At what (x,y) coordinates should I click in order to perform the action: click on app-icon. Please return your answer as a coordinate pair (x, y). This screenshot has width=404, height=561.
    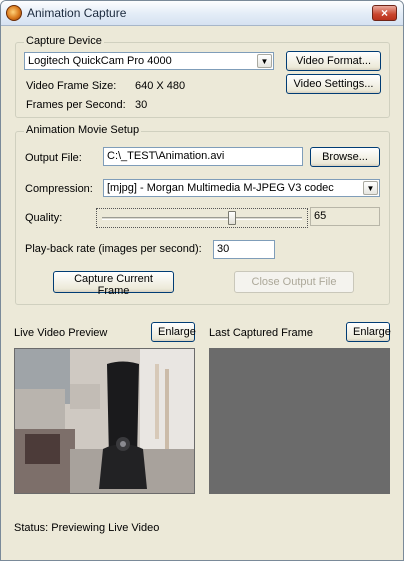
    Looking at the image, I should click on (14, 13).